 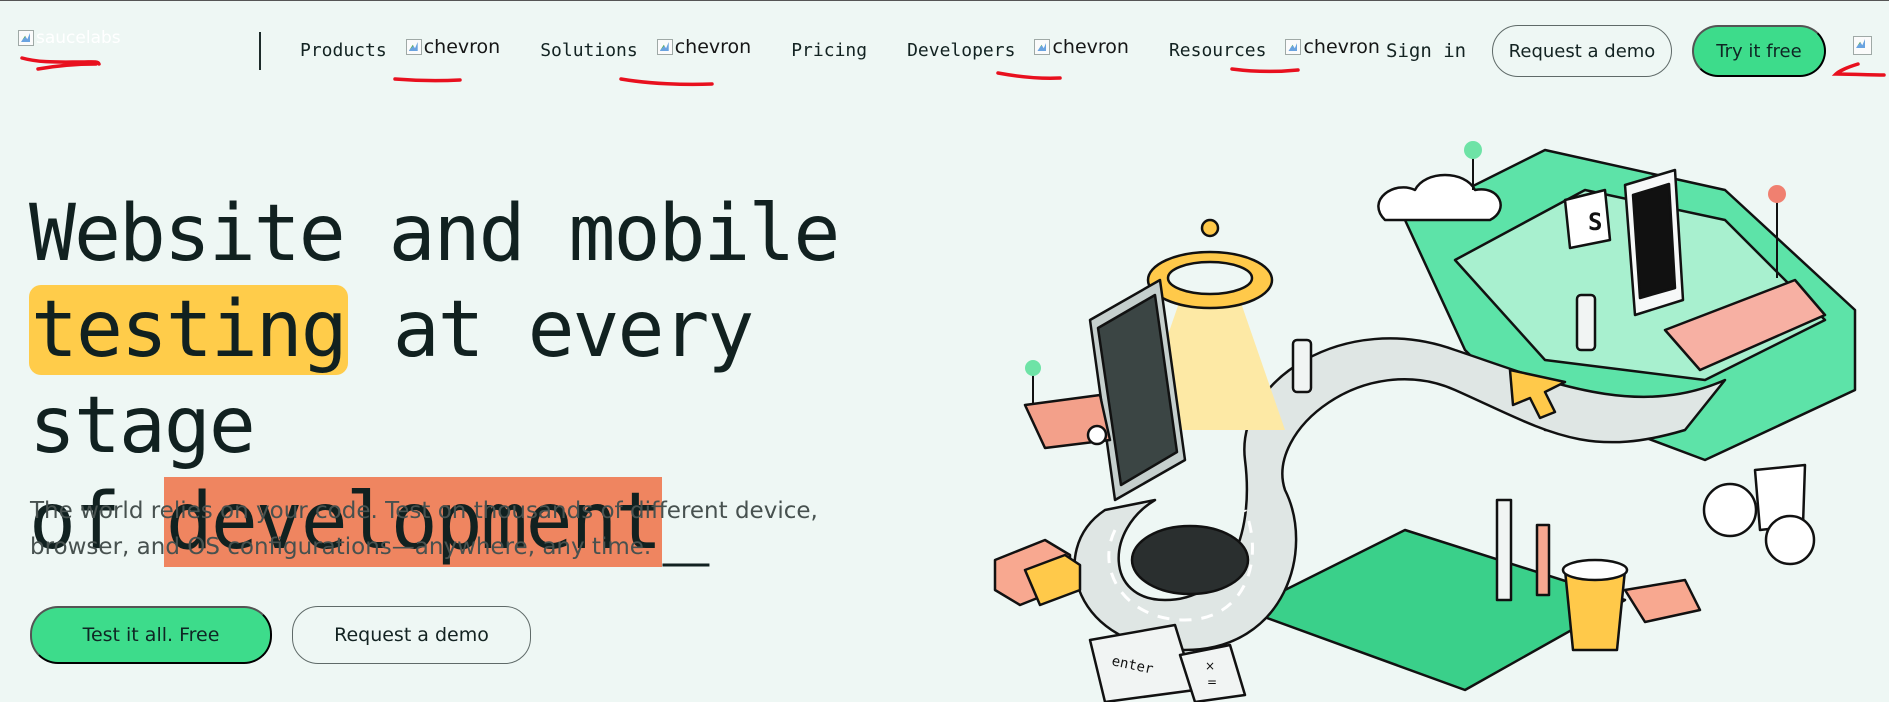 What do you see at coordinates (188, 330) in the screenshot?
I see `headline-highlight-testing: testing` at bounding box center [188, 330].